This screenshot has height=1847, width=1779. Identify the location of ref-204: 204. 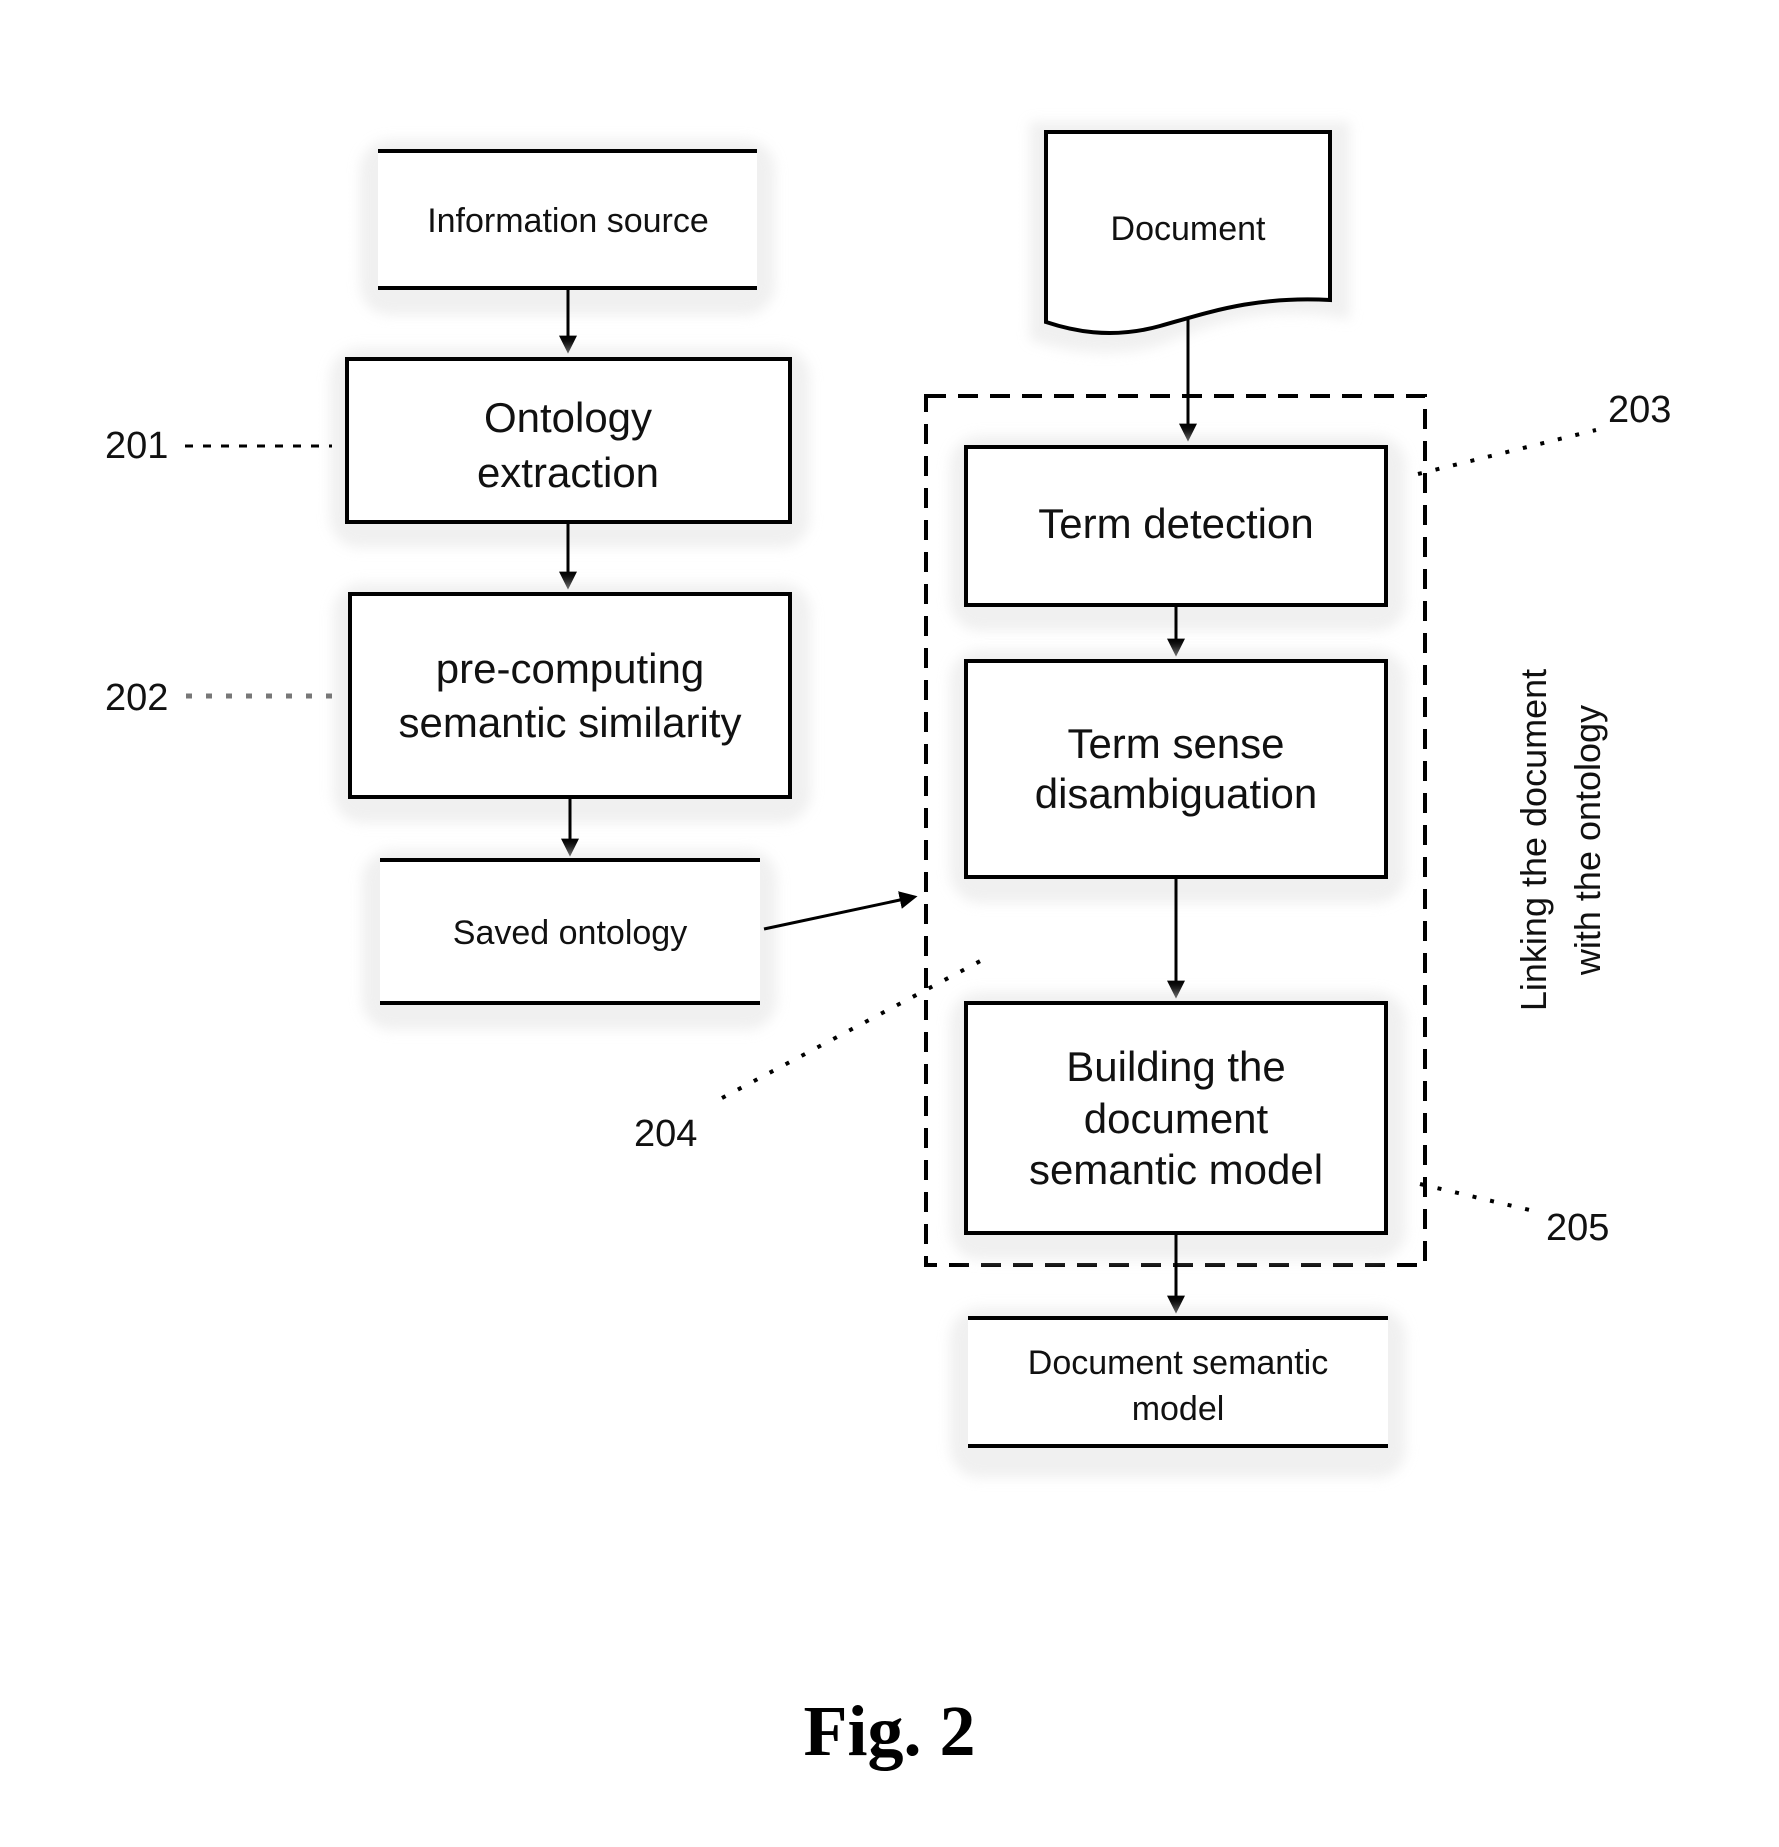
(665, 1134).